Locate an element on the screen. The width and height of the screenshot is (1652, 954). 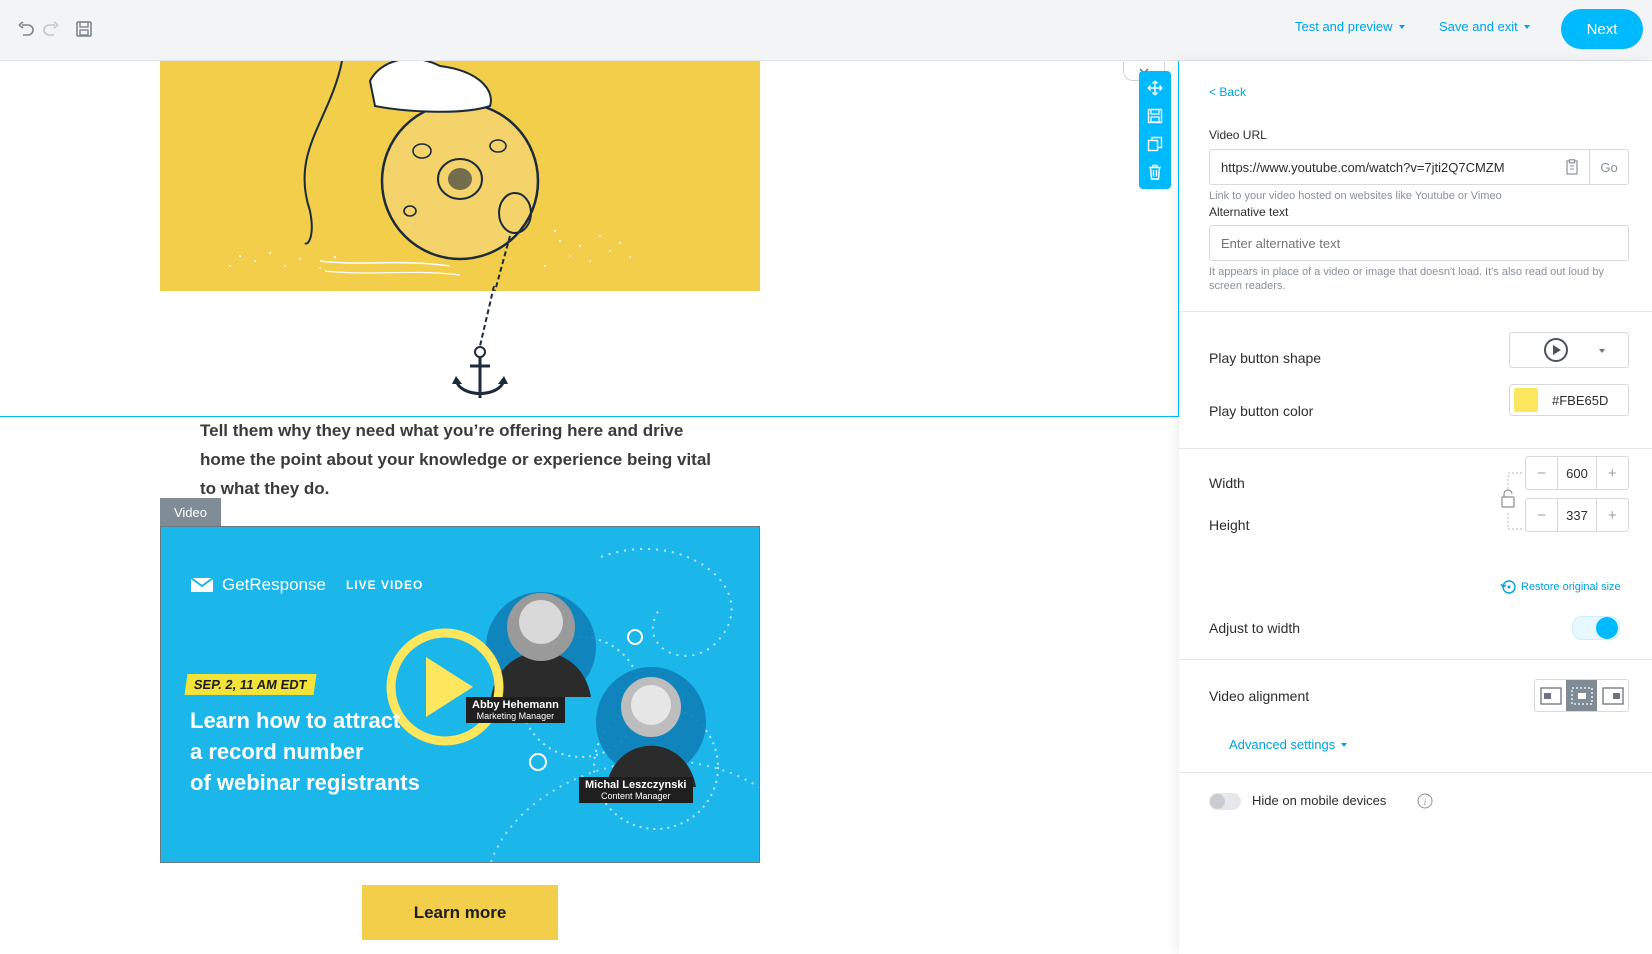
width-decrement-button: − is located at coordinates (1541, 473).